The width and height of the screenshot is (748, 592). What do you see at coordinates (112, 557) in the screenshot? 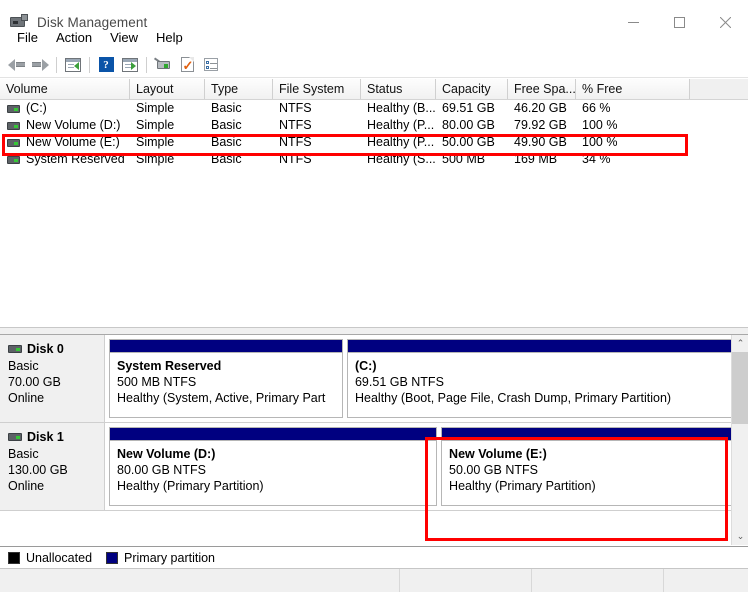
I see `legend-swatch` at bounding box center [112, 557].